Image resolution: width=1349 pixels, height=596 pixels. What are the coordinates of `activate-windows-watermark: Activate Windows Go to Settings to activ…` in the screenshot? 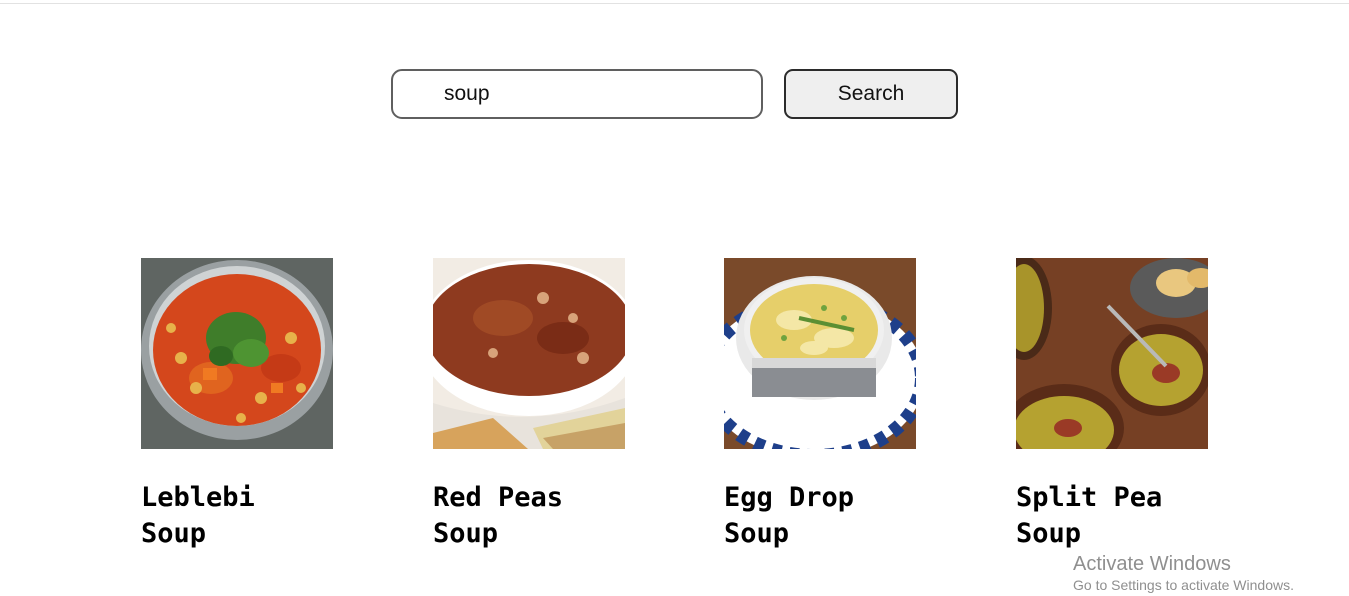 It's located at (1183, 573).